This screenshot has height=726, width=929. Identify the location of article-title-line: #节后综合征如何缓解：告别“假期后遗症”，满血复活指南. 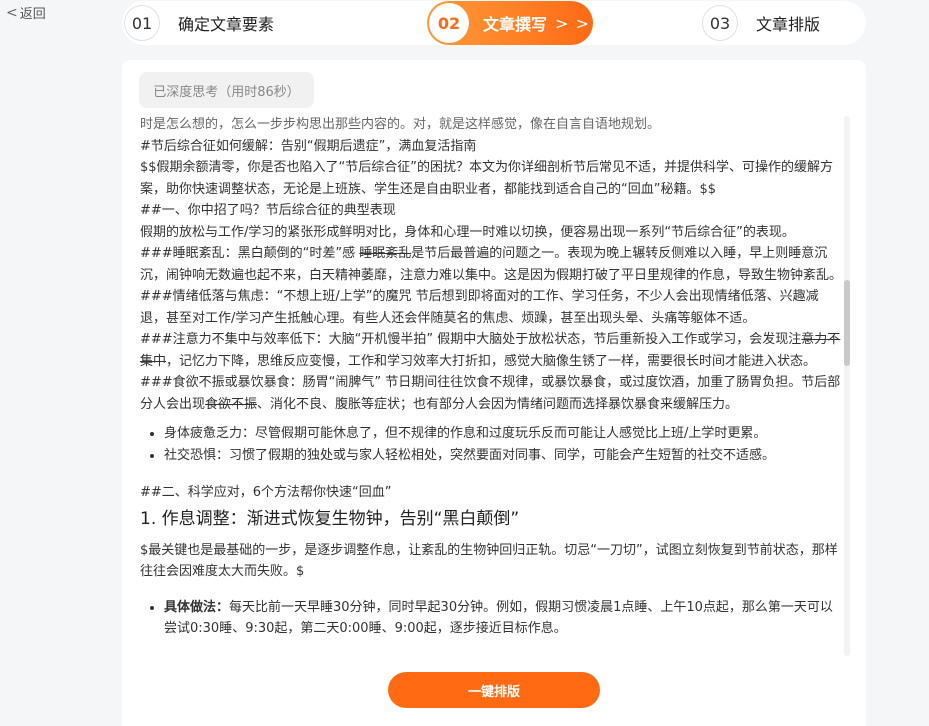
(308, 146).